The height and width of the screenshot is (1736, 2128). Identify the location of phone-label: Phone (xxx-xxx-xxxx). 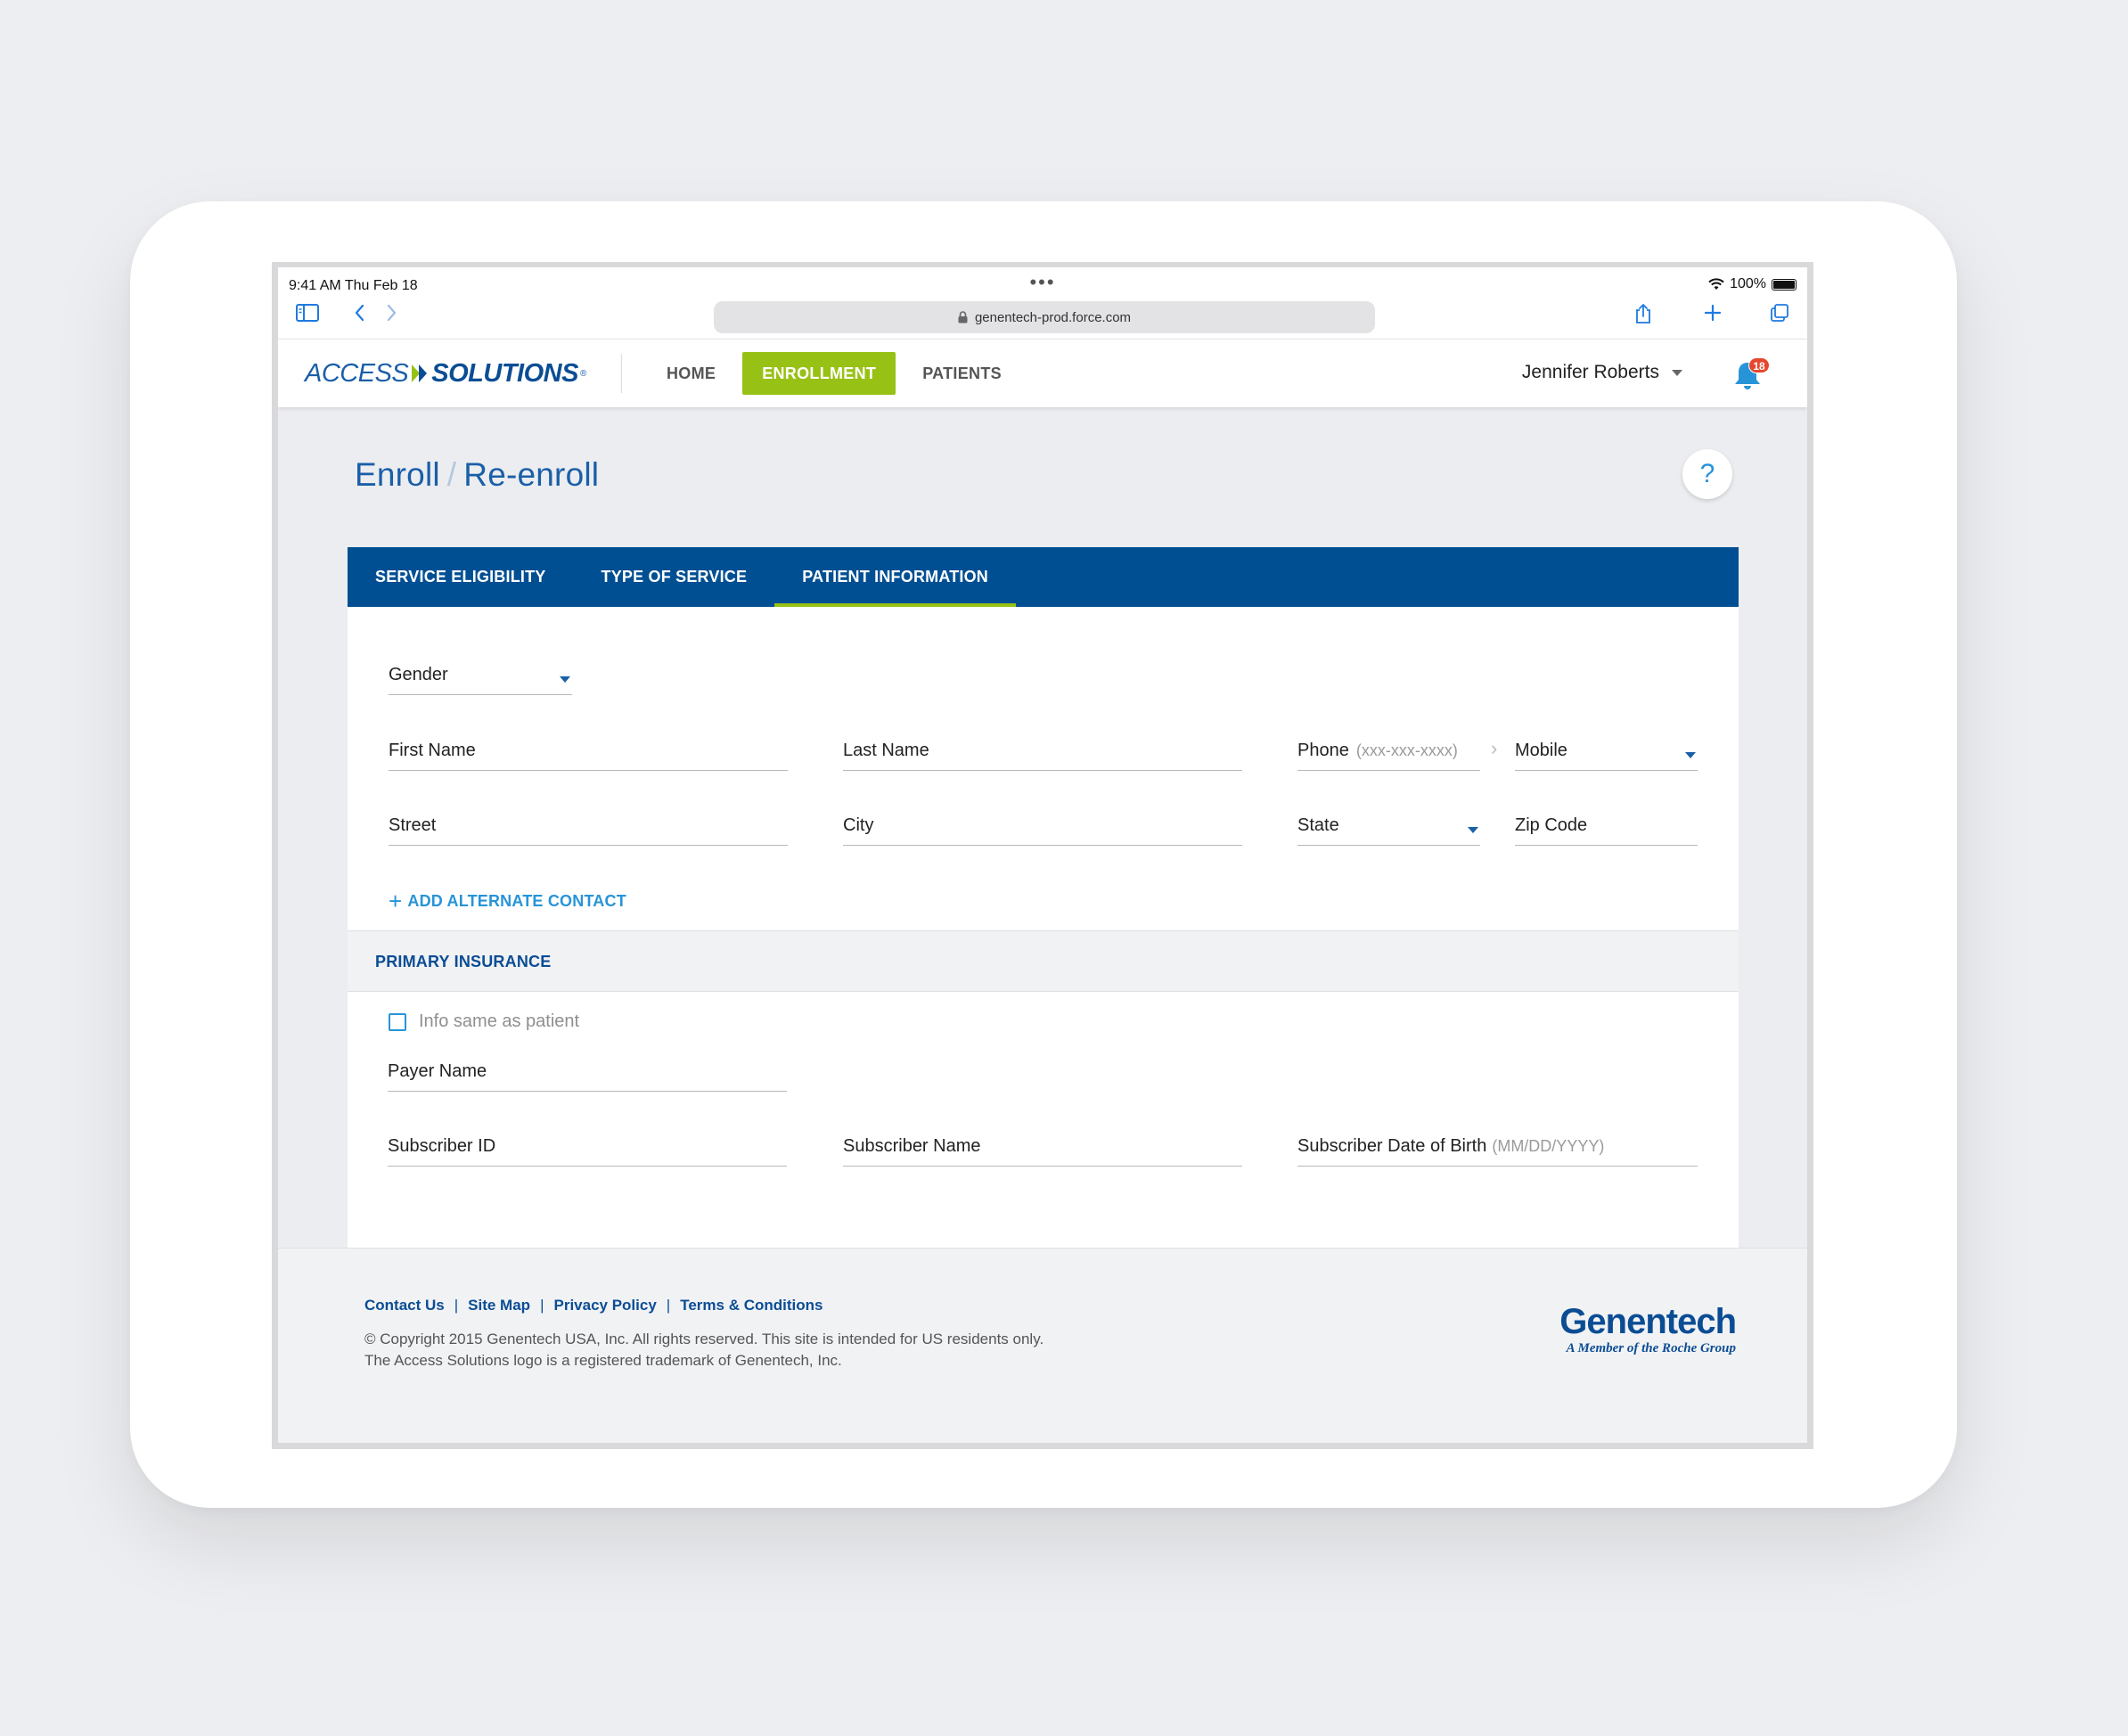
(1377, 751).